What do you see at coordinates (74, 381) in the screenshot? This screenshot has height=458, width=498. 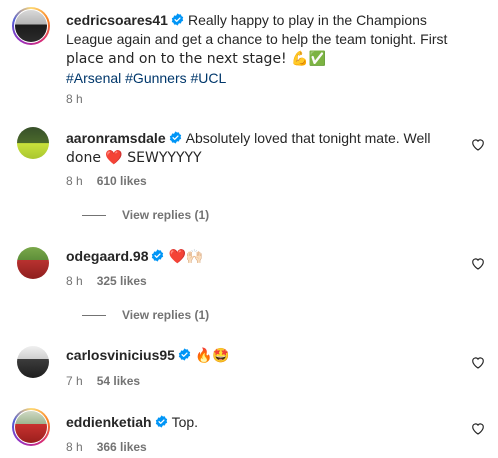 I see `comment-time: 7 h` at bounding box center [74, 381].